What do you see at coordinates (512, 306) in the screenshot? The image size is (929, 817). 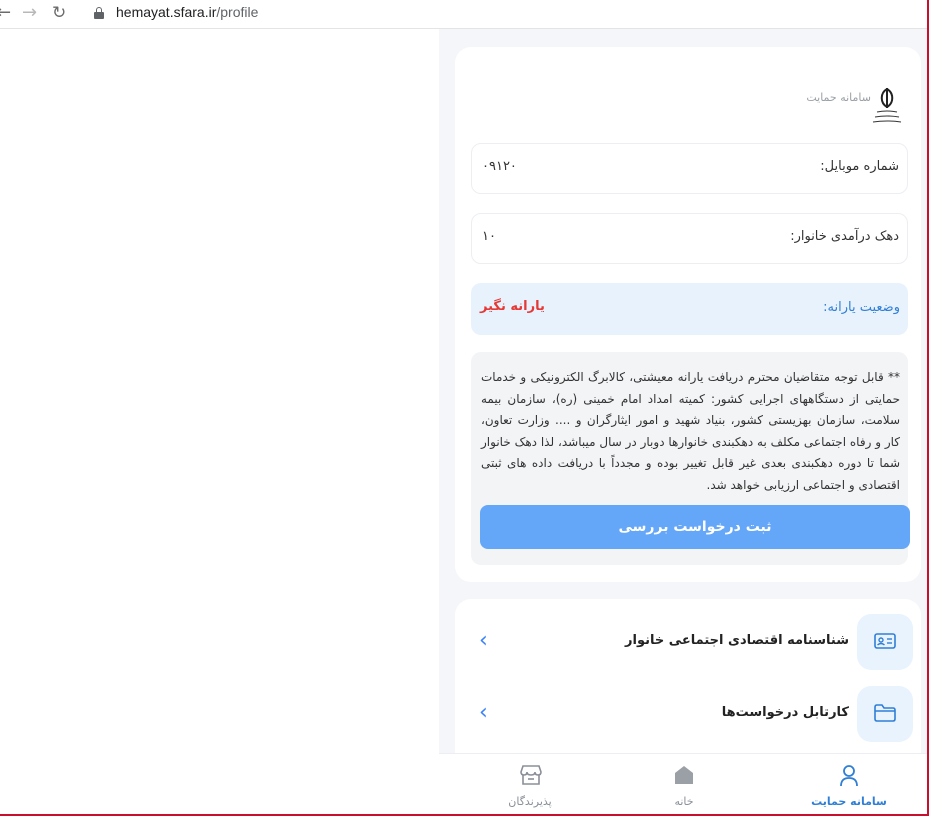 I see `subsidy-status-value: یارانه نگیر` at bounding box center [512, 306].